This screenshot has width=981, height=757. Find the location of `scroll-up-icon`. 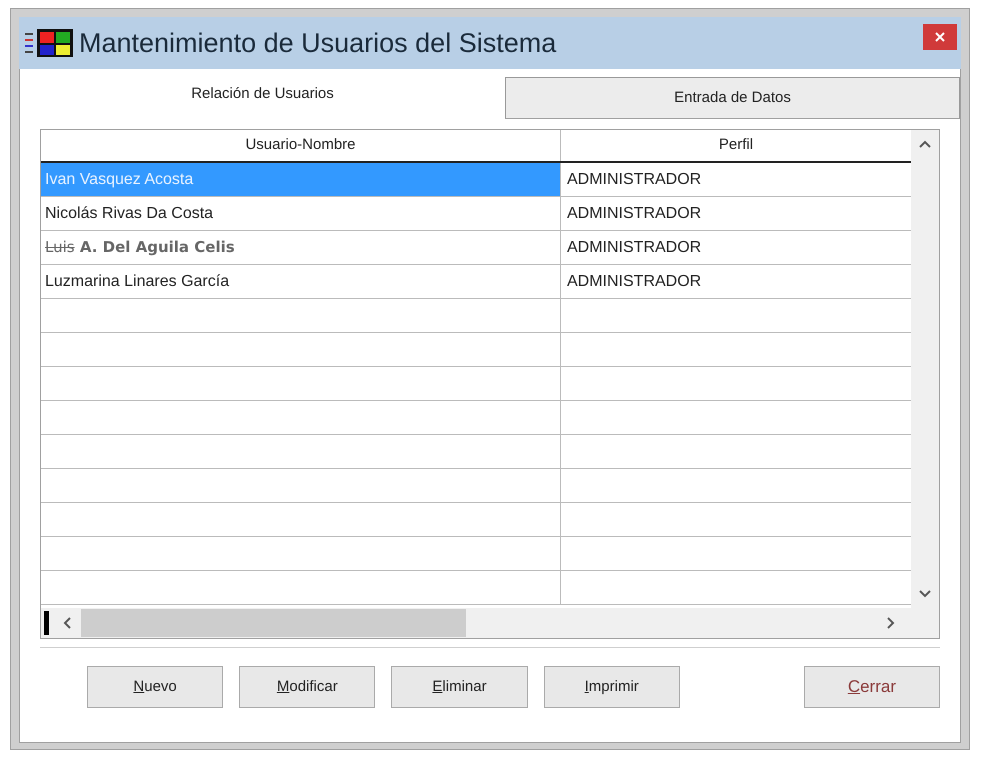

scroll-up-icon is located at coordinates (925, 144).